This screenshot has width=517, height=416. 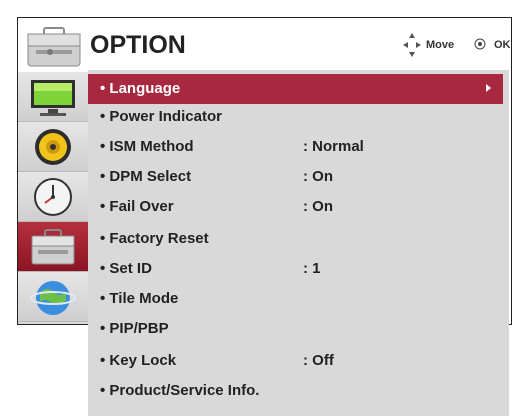 I want to click on submenu-arrow-icon, so click(x=488, y=88).